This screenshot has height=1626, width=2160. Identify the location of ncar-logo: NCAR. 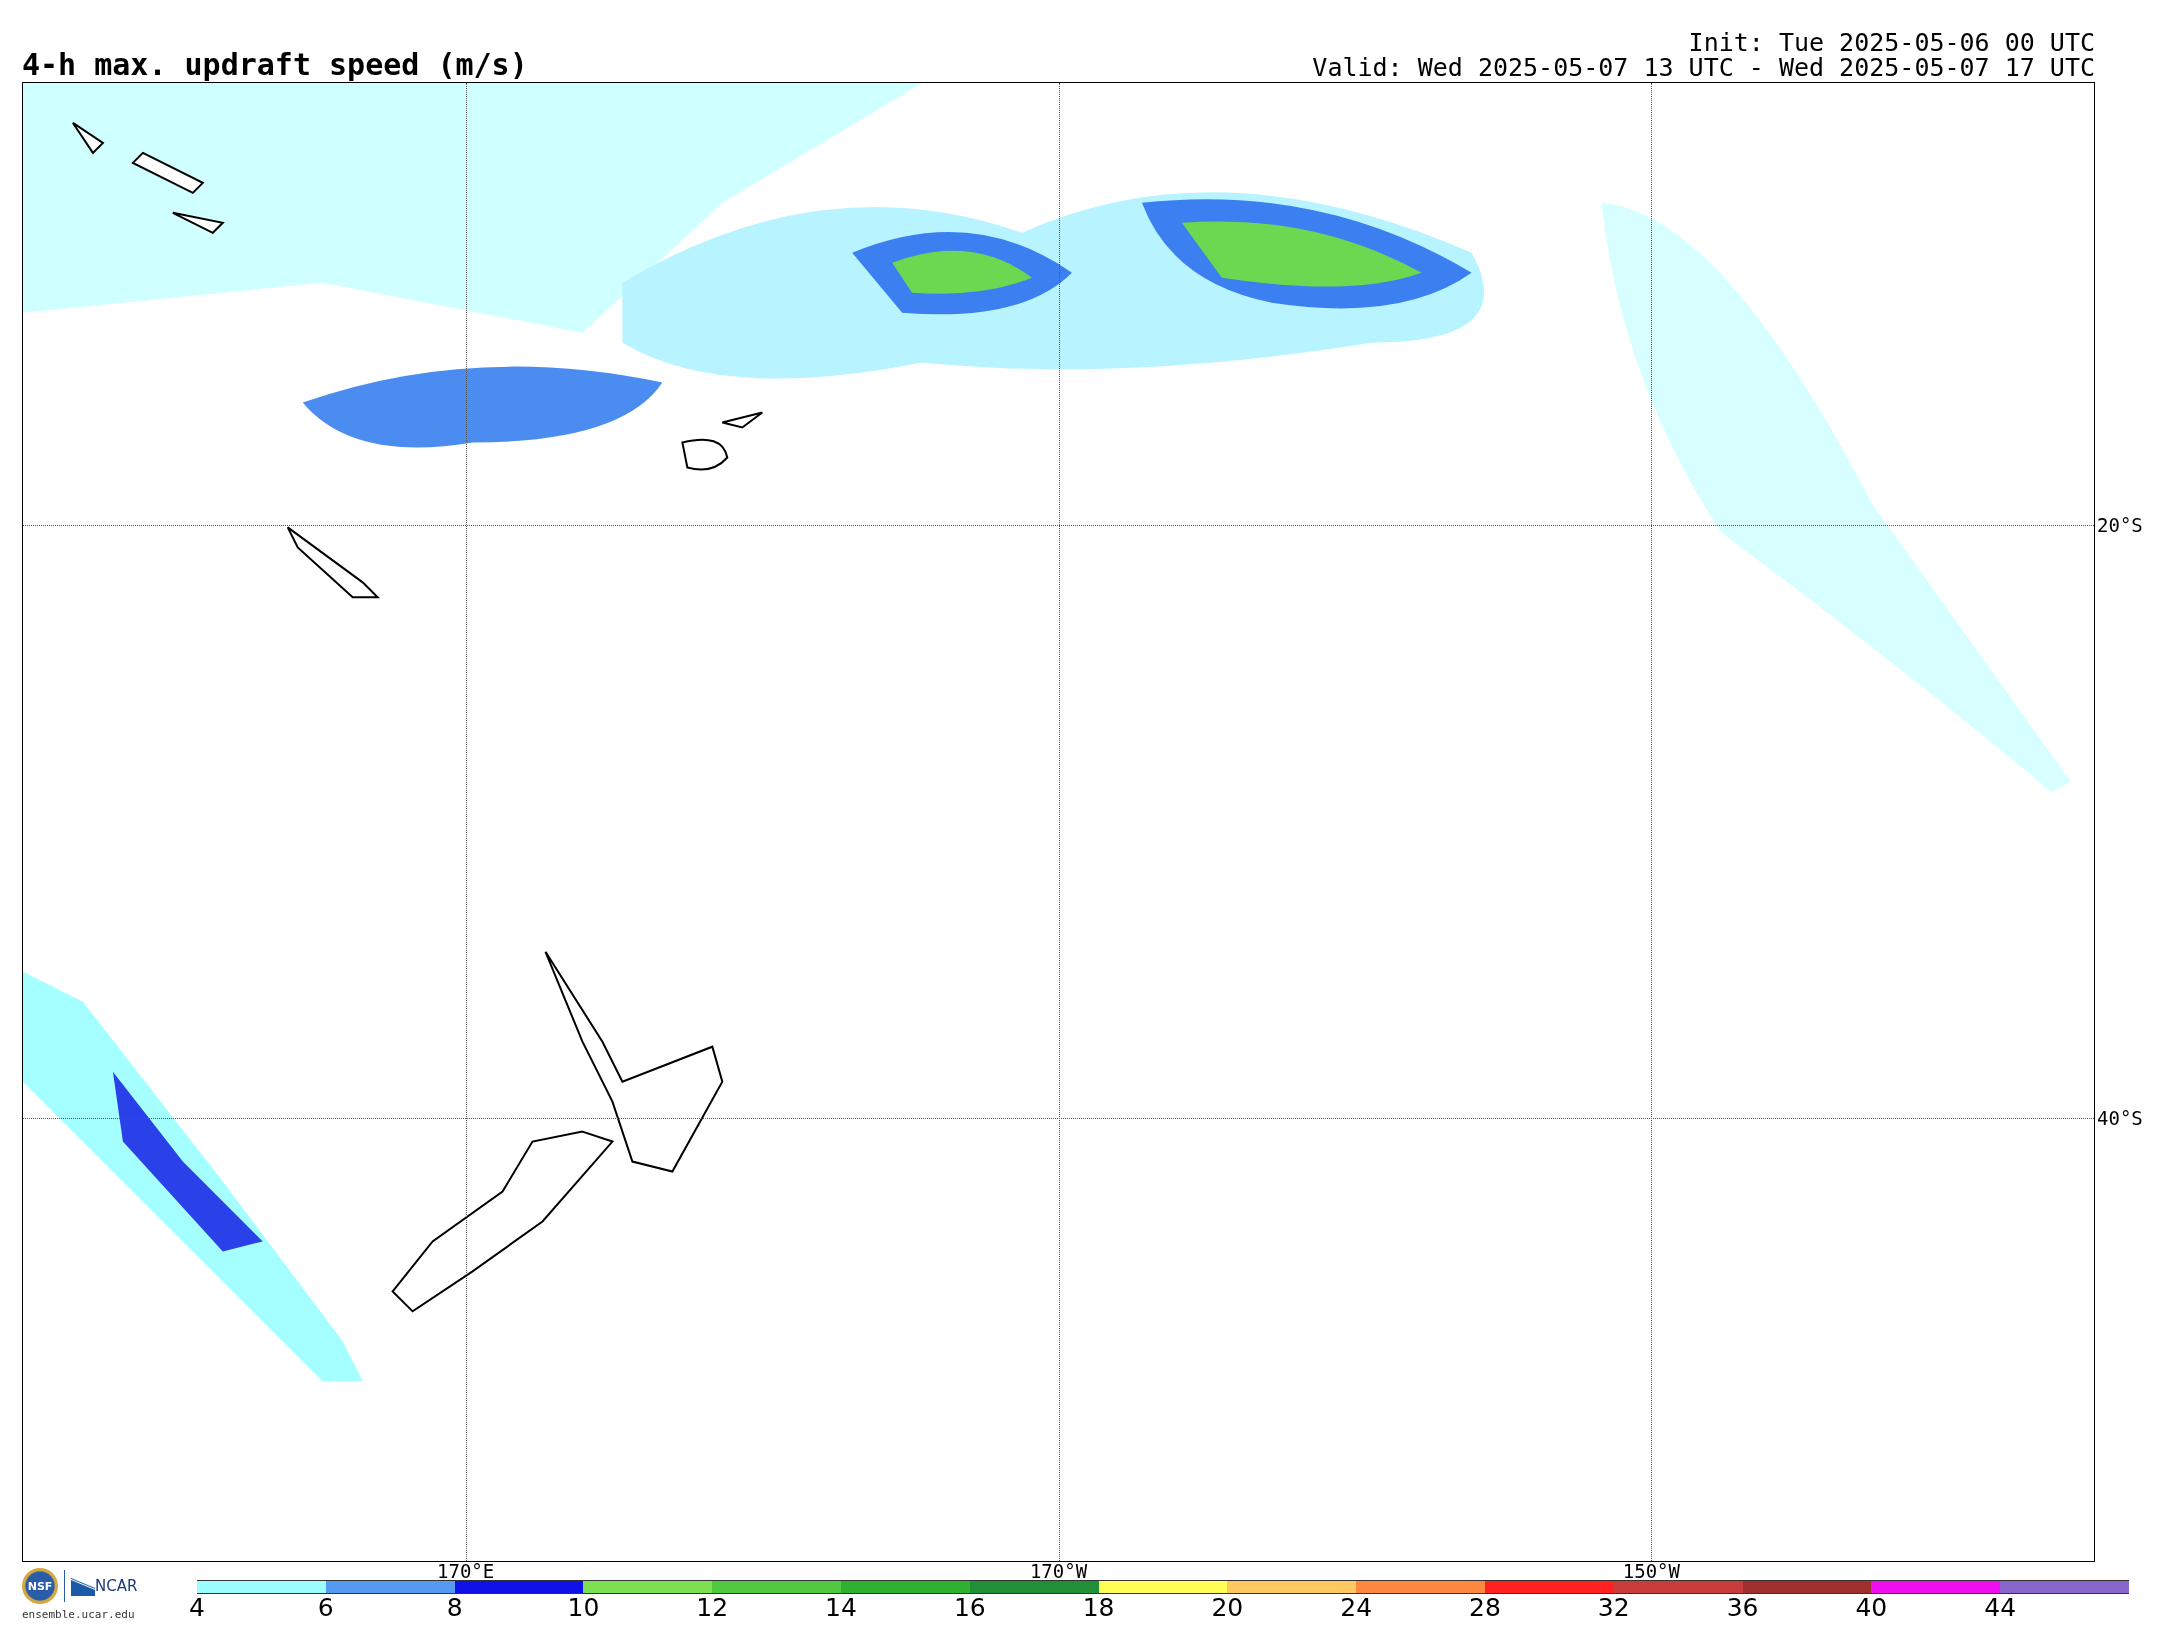
(104, 1586).